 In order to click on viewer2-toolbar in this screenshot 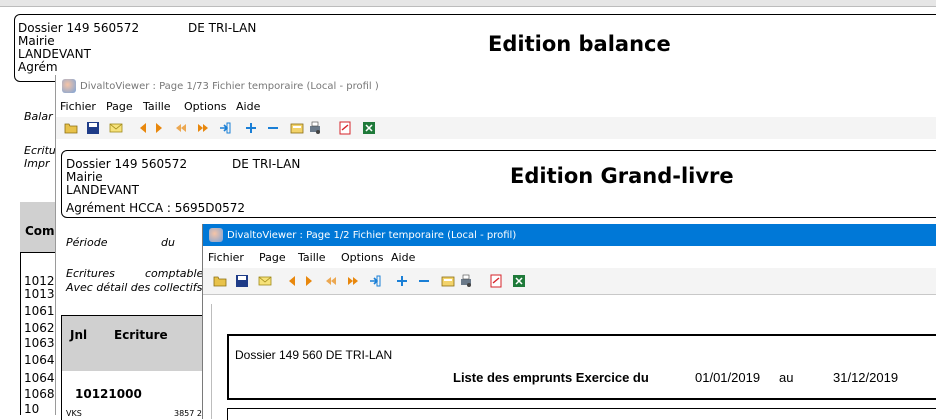, I will do `click(569, 281)`.